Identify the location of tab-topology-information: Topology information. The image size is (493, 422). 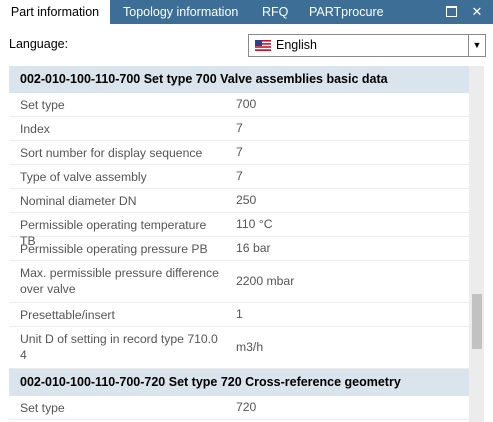
(180, 12).